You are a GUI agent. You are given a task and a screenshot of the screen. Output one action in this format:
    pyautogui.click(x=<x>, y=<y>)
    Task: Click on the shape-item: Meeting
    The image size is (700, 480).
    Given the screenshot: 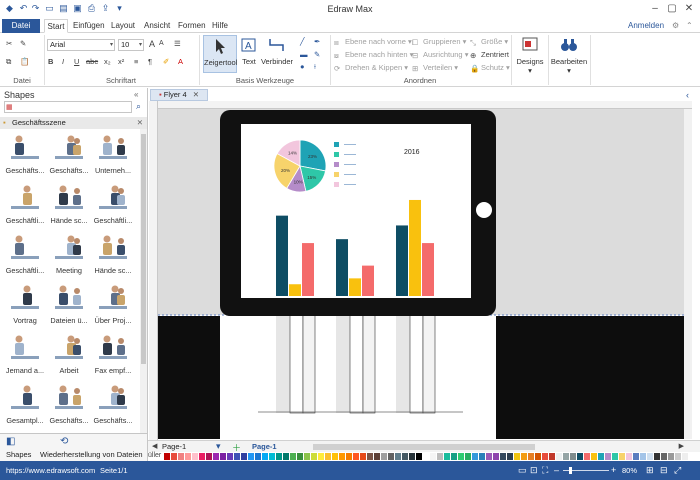 What is the action you would take?
    pyautogui.click(x=69, y=256)
    